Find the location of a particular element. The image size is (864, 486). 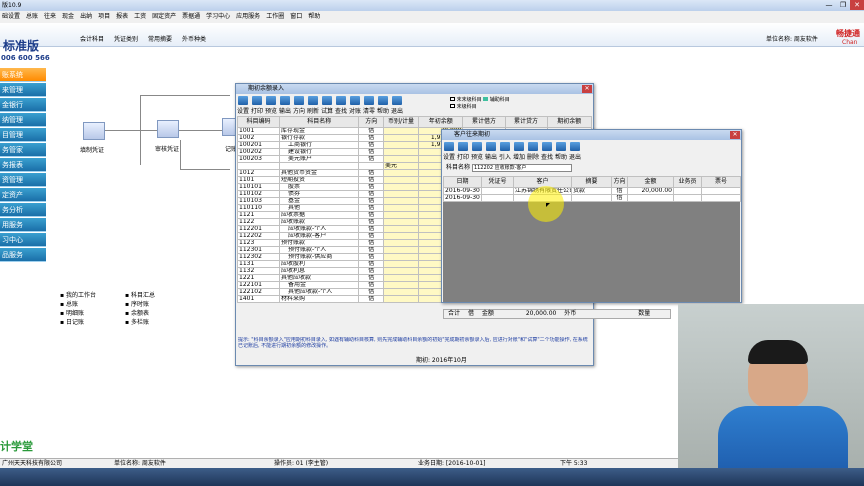

table-cell: 应收股利 is located at coordinates (319, 264).